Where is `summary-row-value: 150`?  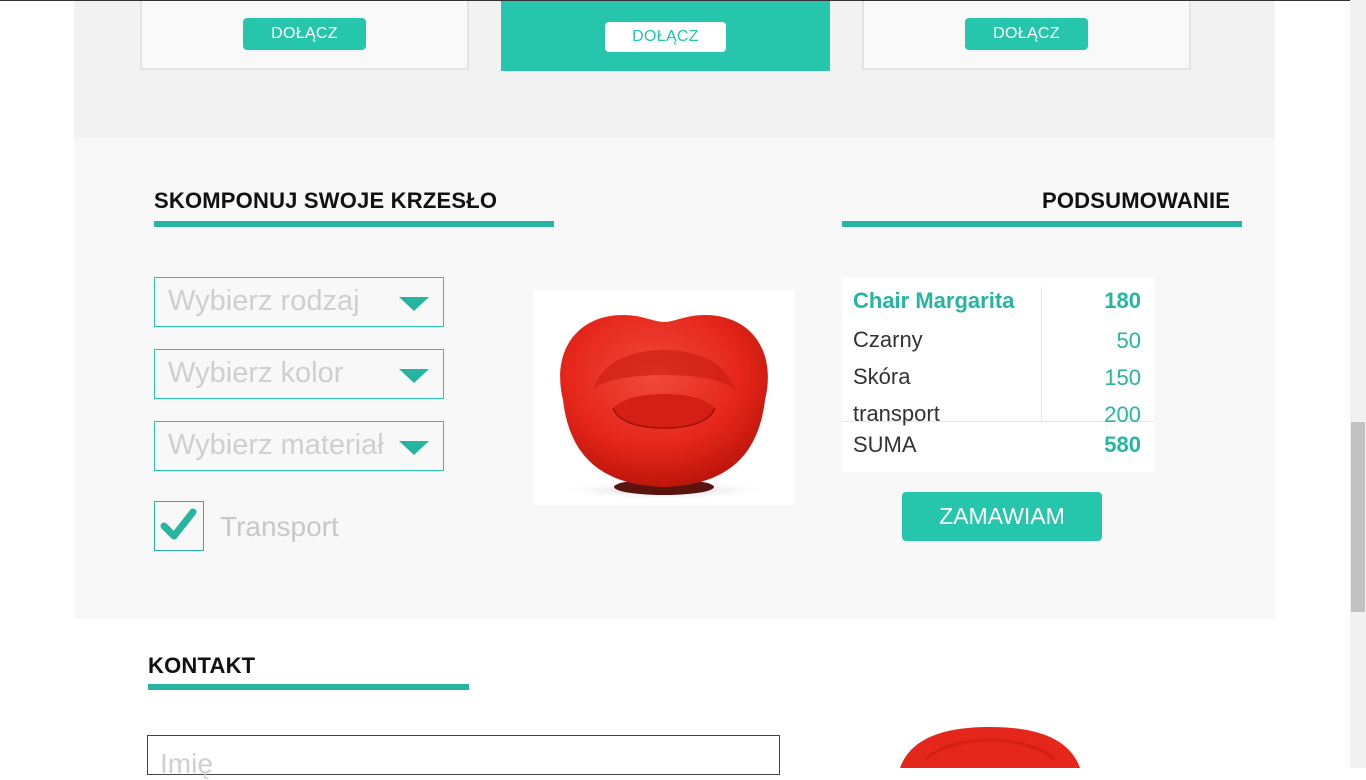 summary-row-value: 150 is located at coordinates (1122, 377).